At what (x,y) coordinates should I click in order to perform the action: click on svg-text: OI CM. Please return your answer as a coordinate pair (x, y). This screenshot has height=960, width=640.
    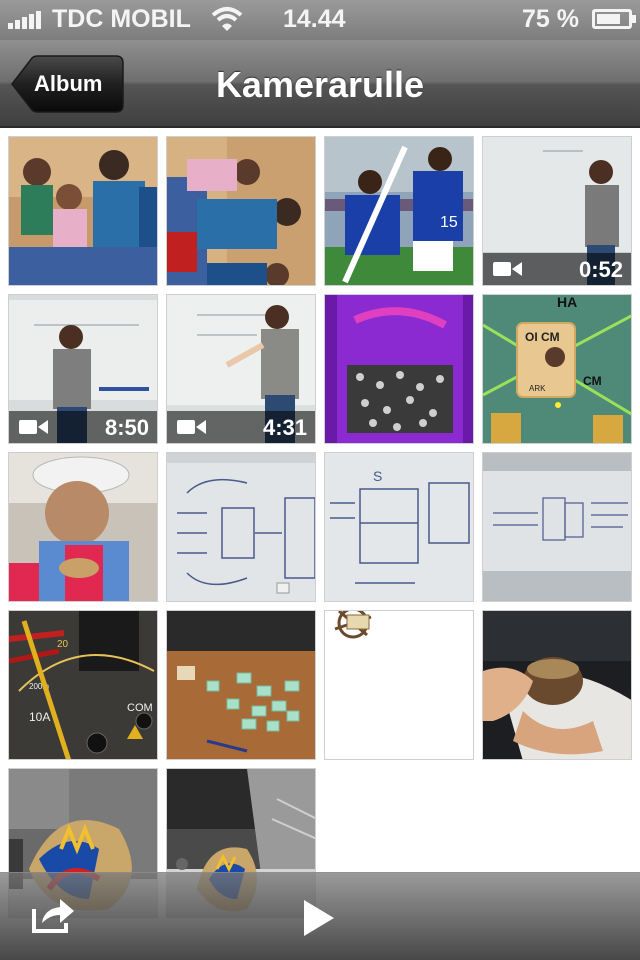
    Looking at the image, I should click on (542, 337).